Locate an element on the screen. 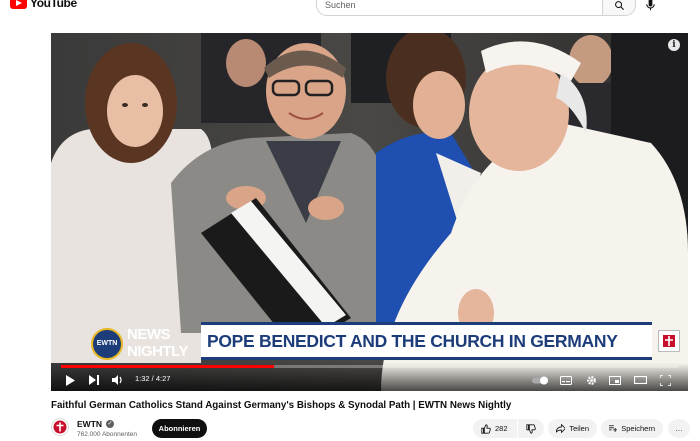  thumbs-down-icon is located at coordinates (531, 428).